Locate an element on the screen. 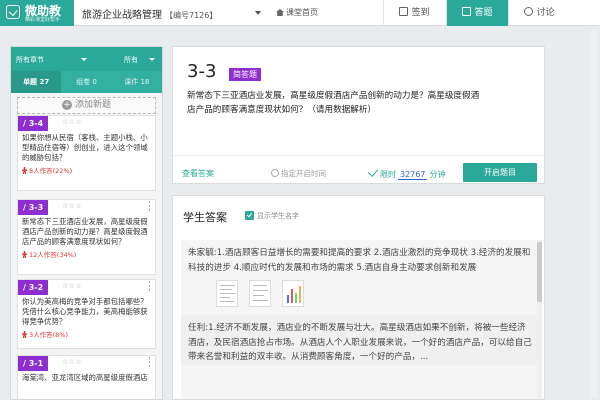  question-tag-label: 3-4 is located at coordinates (36, 123).